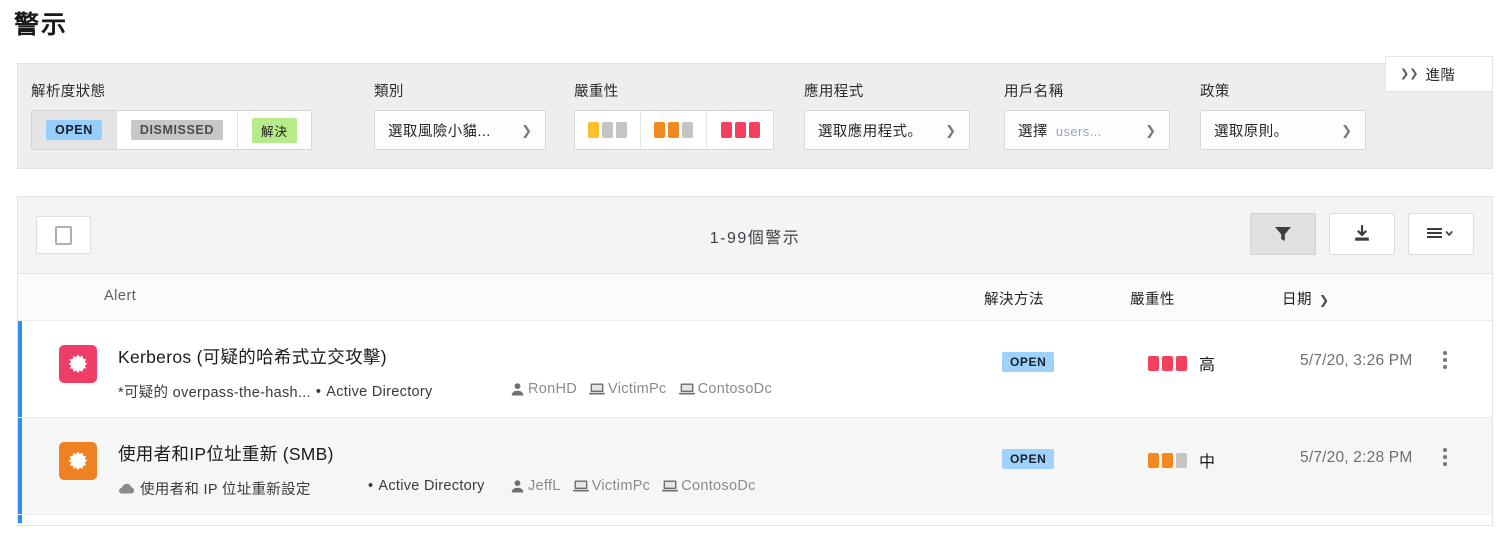 The height and width of the screenshot is (534, 1510). I want to click on double-chevron-down-icon: ❯❯, so click(1409, 73).